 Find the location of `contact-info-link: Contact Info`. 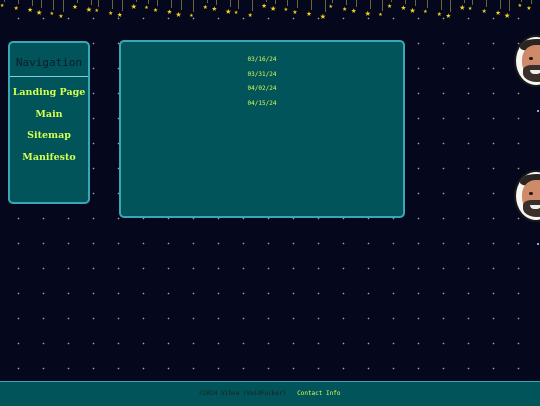

contact-info-link: Contact Info is located at coordinates (318, 393).